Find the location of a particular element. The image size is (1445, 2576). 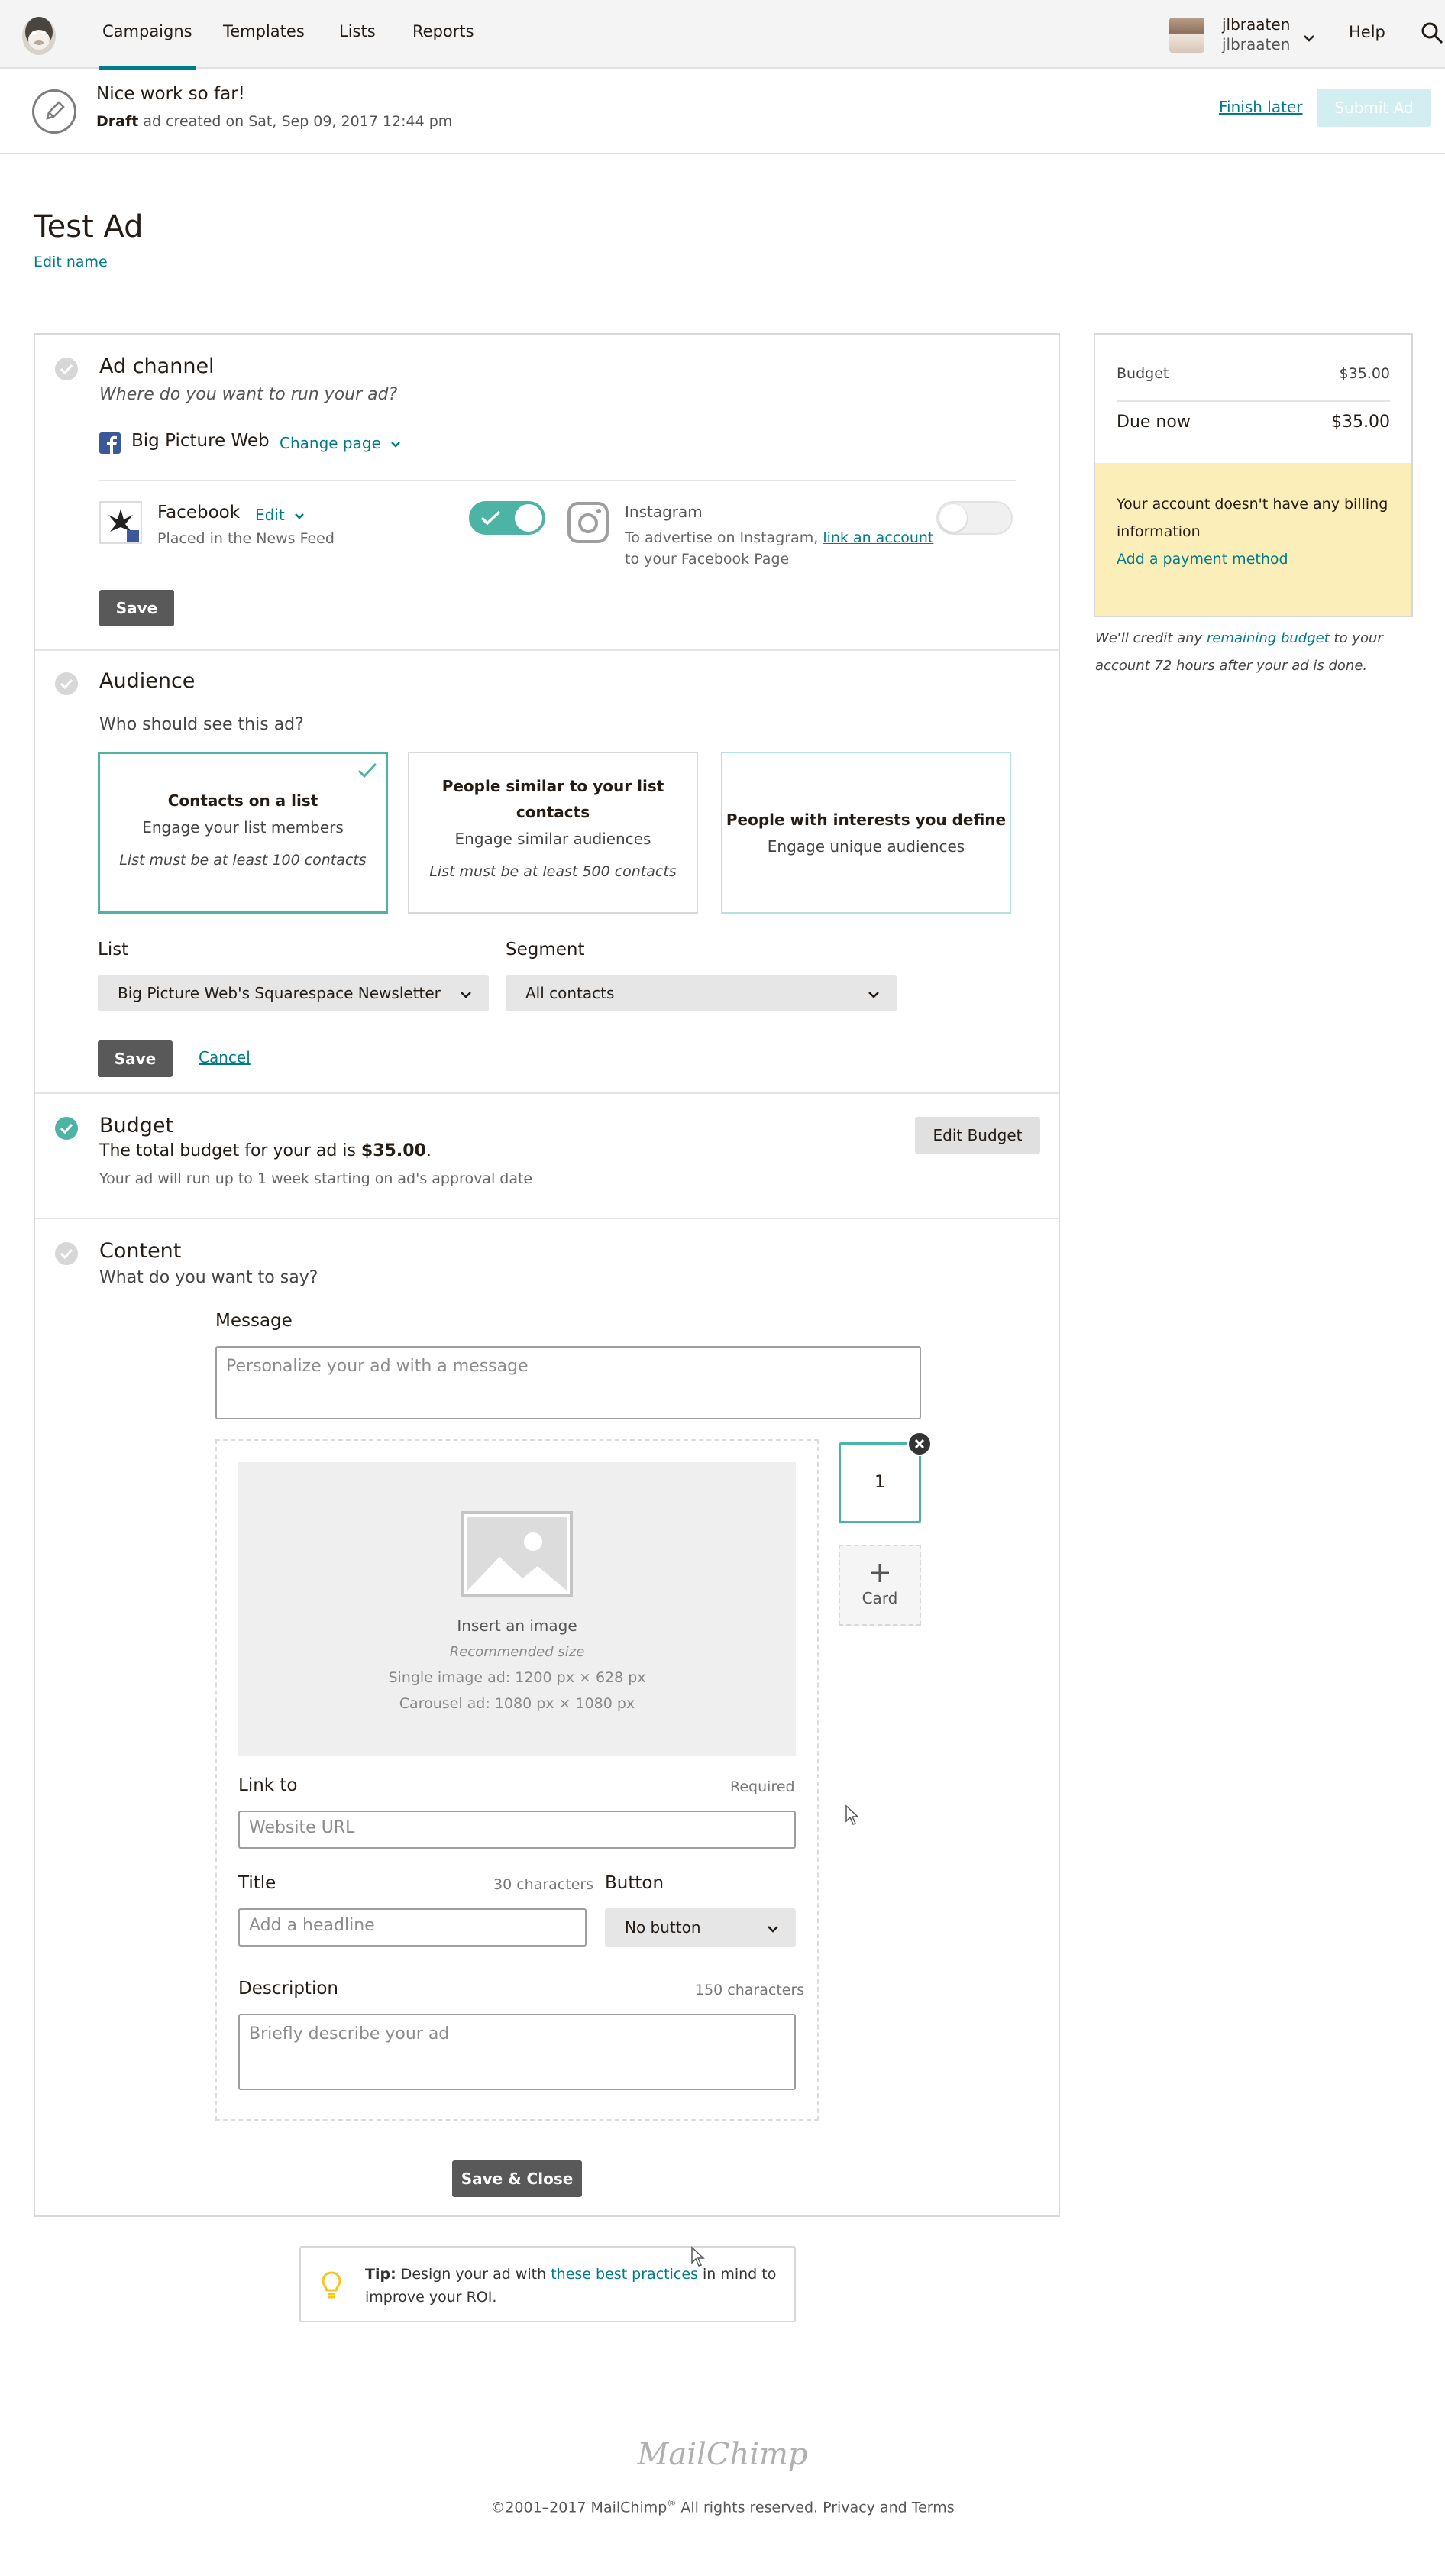

change-page-link: Change page is located at coordinates (341, 443).